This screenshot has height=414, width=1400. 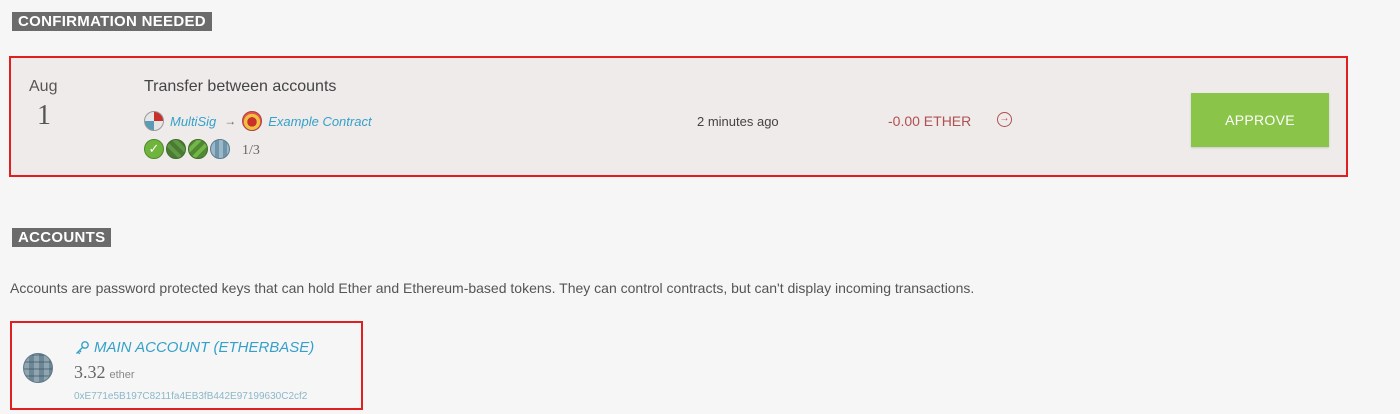 I want to click on to-contract-link: Example Contract, so click(x=319, y=121).